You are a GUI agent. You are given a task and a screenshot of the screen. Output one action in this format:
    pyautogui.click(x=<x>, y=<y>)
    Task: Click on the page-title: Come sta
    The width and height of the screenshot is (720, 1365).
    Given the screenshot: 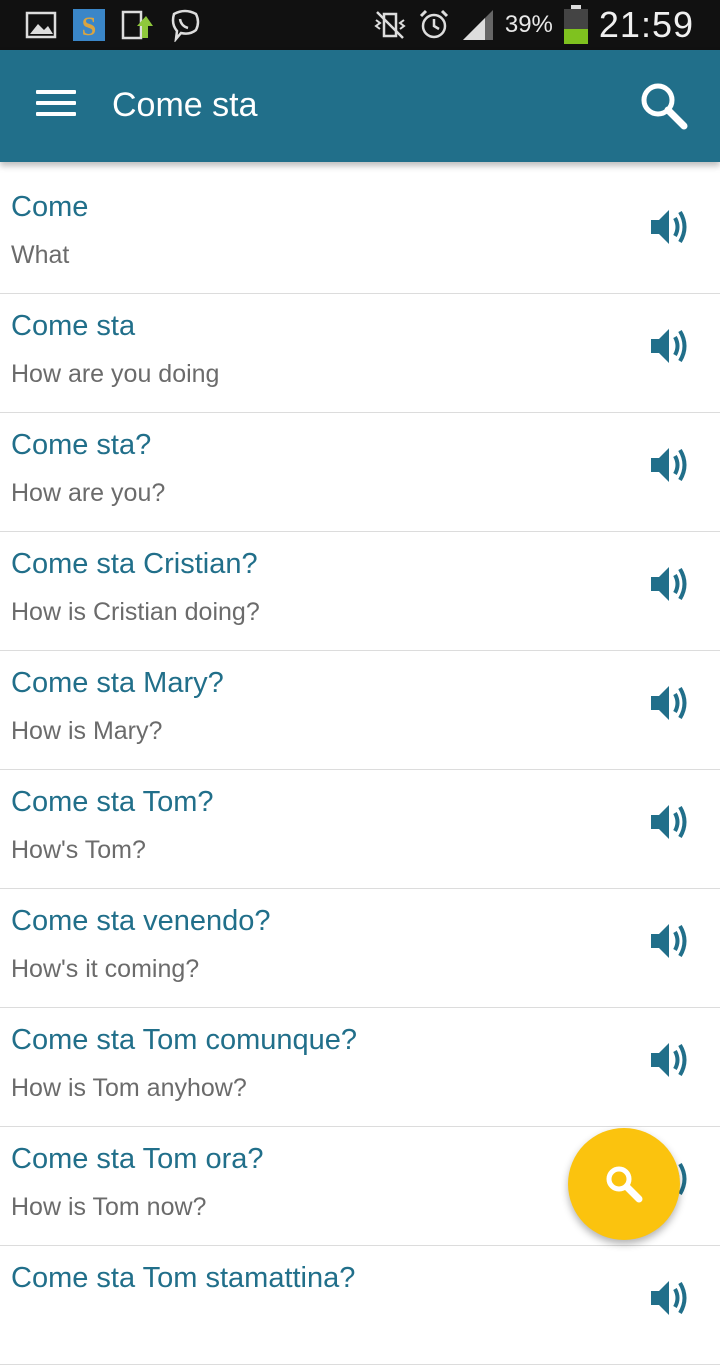 What is the action you would take?
    pyautogui.click(x=185, y=105)
    